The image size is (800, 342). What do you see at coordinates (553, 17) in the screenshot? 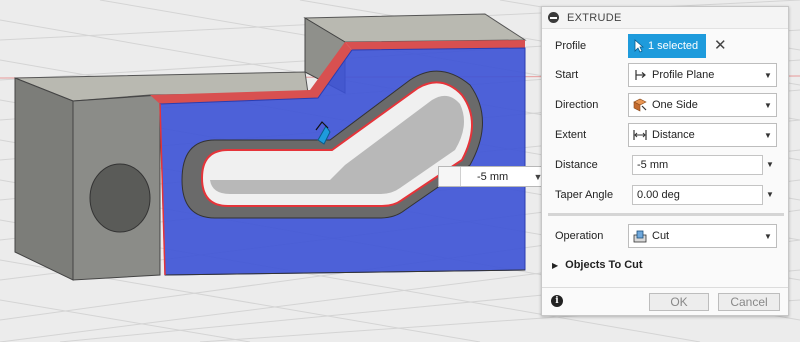
I see `collapse-icon` at bounding box center [553, 17].